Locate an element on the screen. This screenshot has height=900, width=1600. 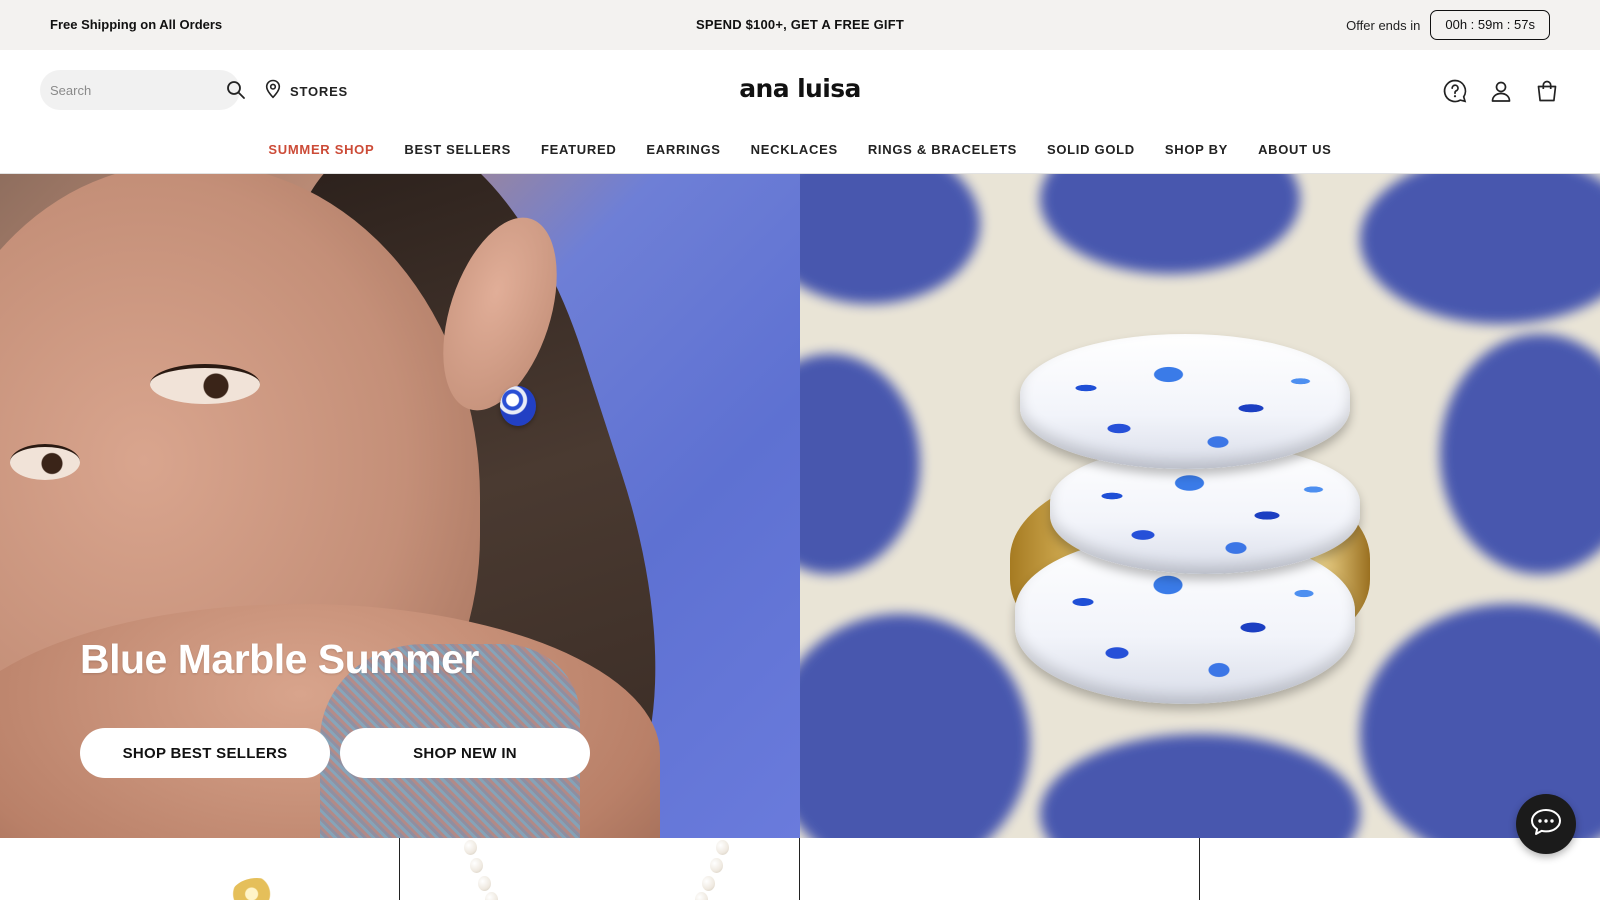
model-eye is located at coordinates (205, 384).